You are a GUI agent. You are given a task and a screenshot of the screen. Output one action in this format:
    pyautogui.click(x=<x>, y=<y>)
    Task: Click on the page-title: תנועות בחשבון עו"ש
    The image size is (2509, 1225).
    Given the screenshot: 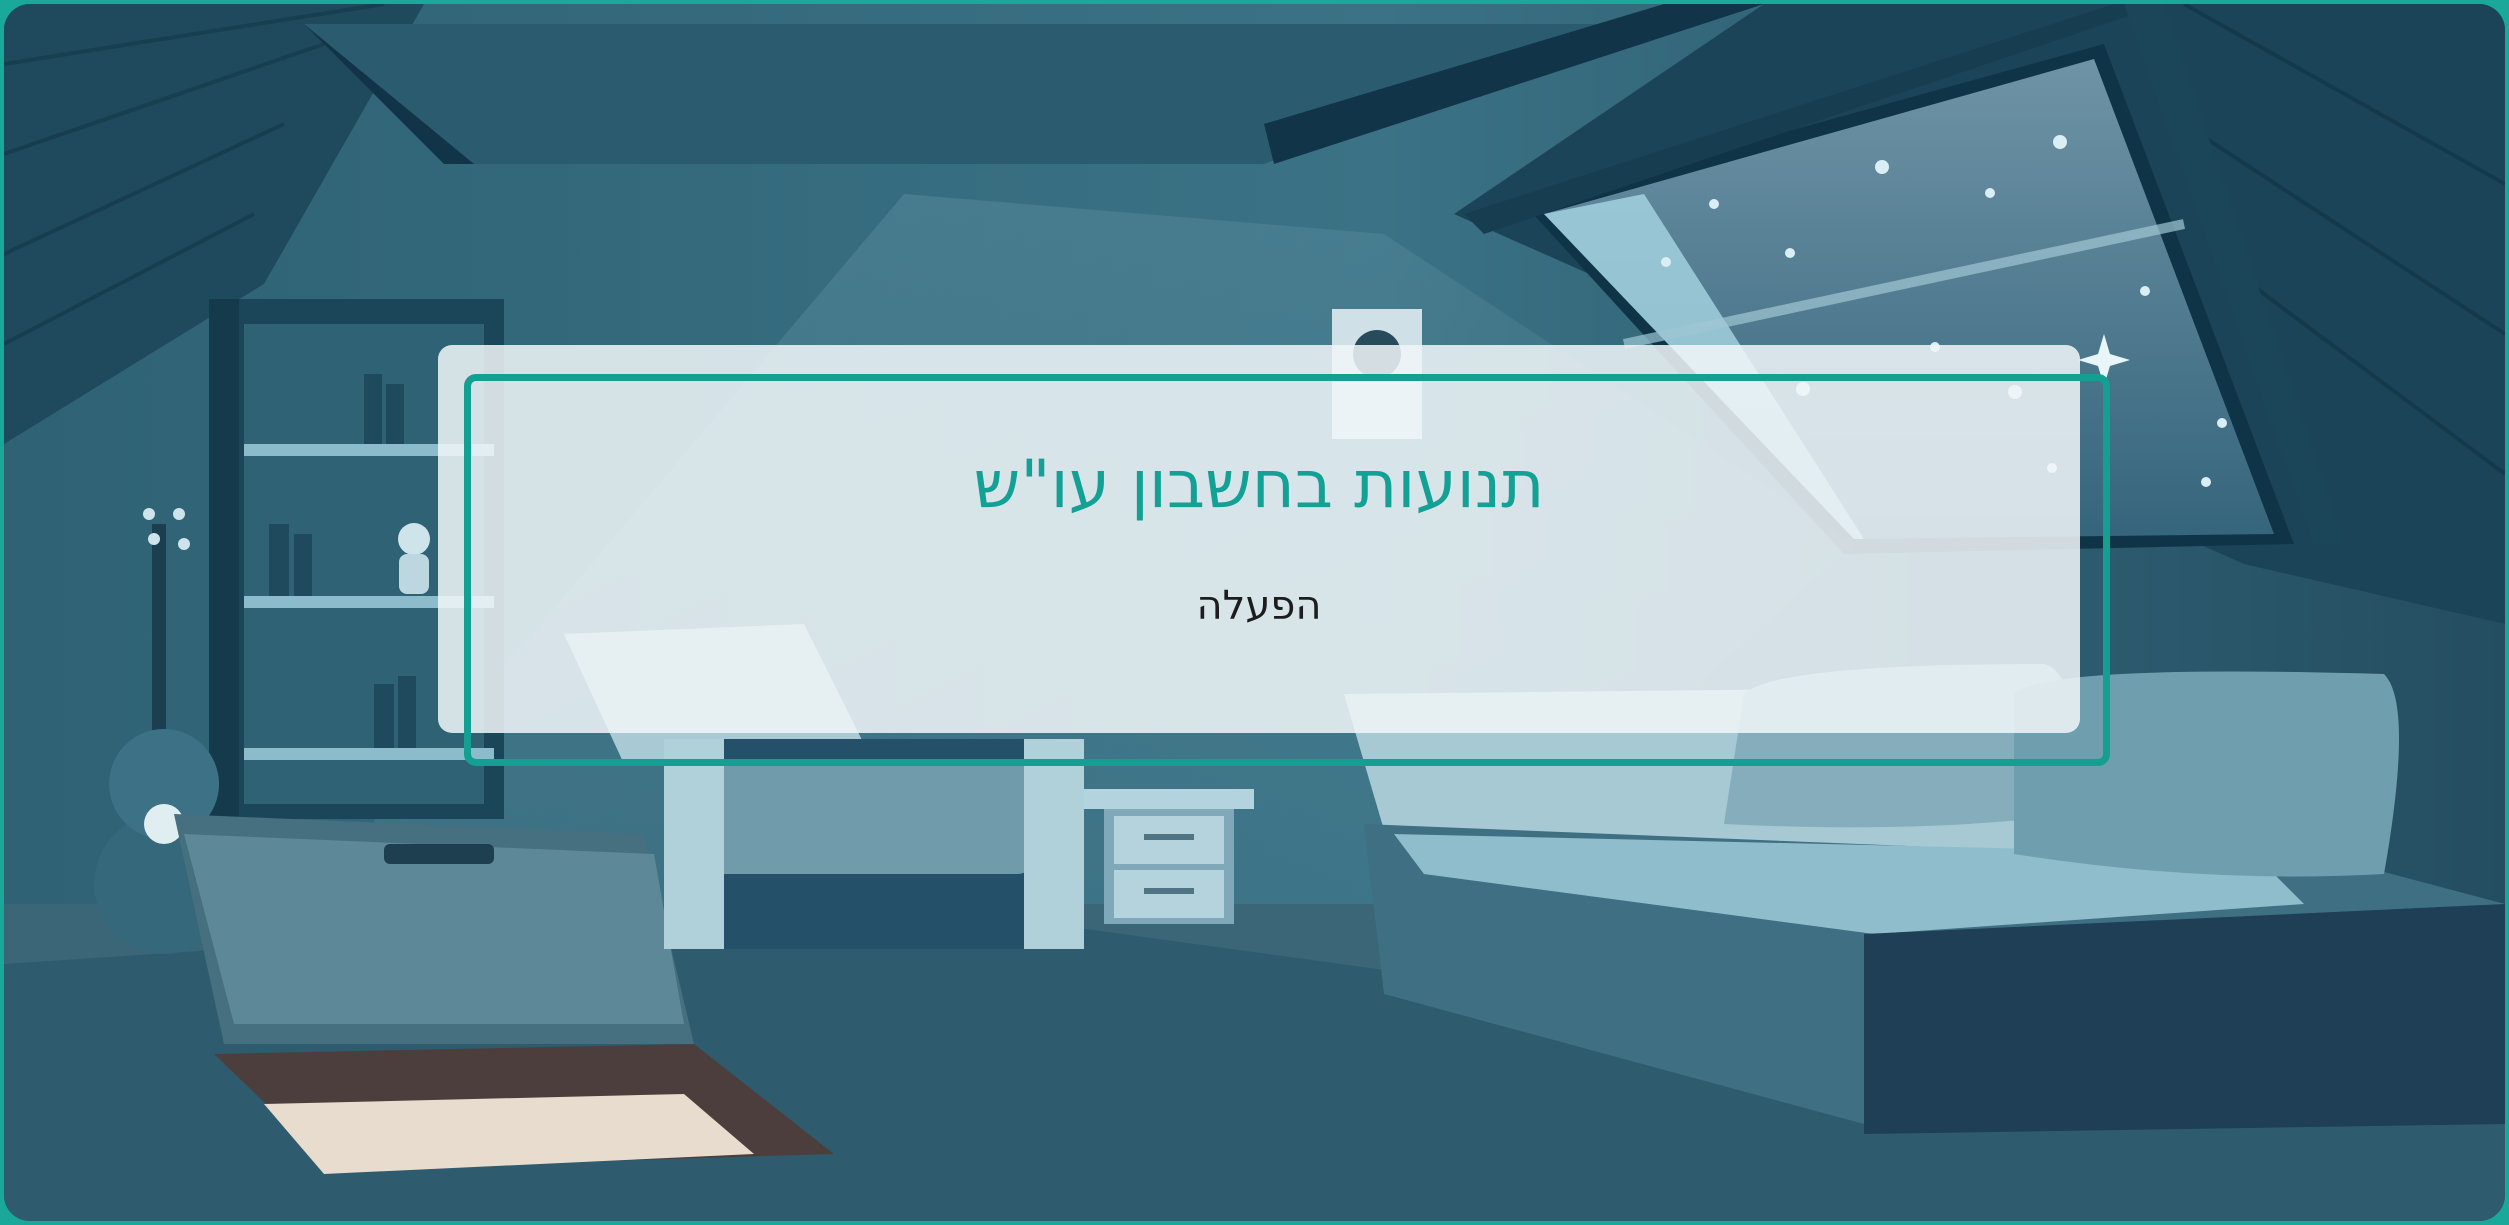 What is the action you would take?
    pyautogui.click(x=1259, y=484)
    